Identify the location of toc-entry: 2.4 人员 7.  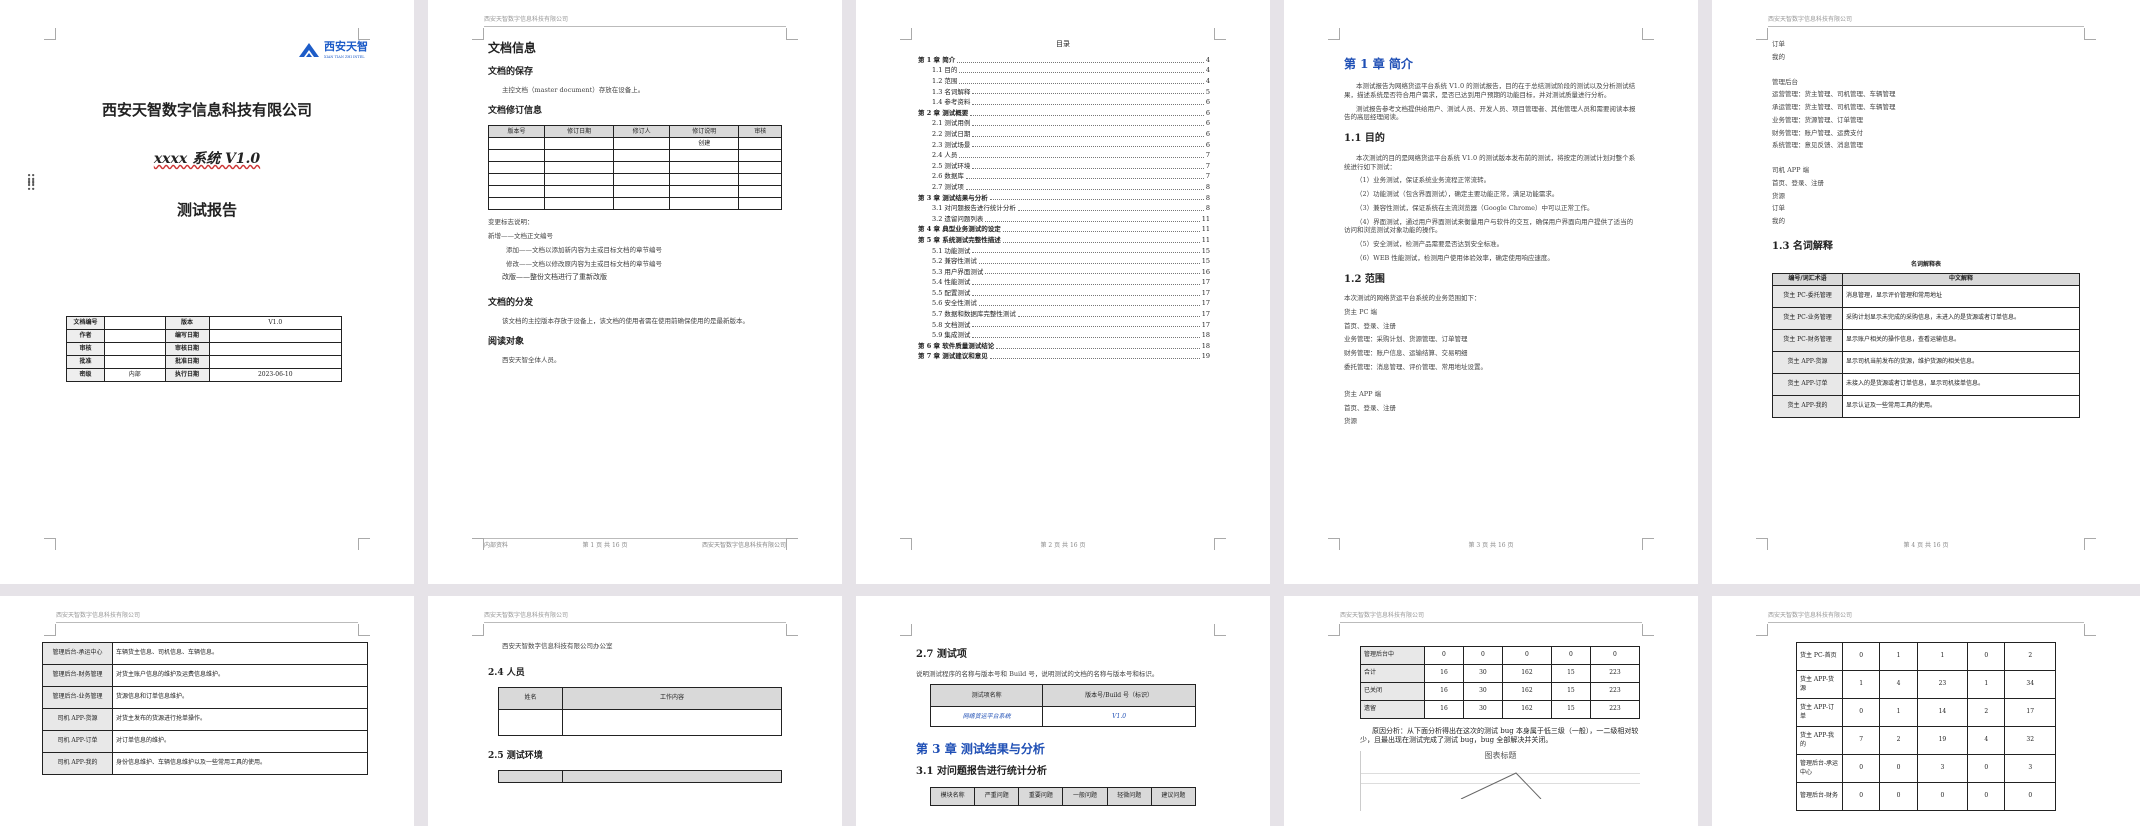
(1064, 154).